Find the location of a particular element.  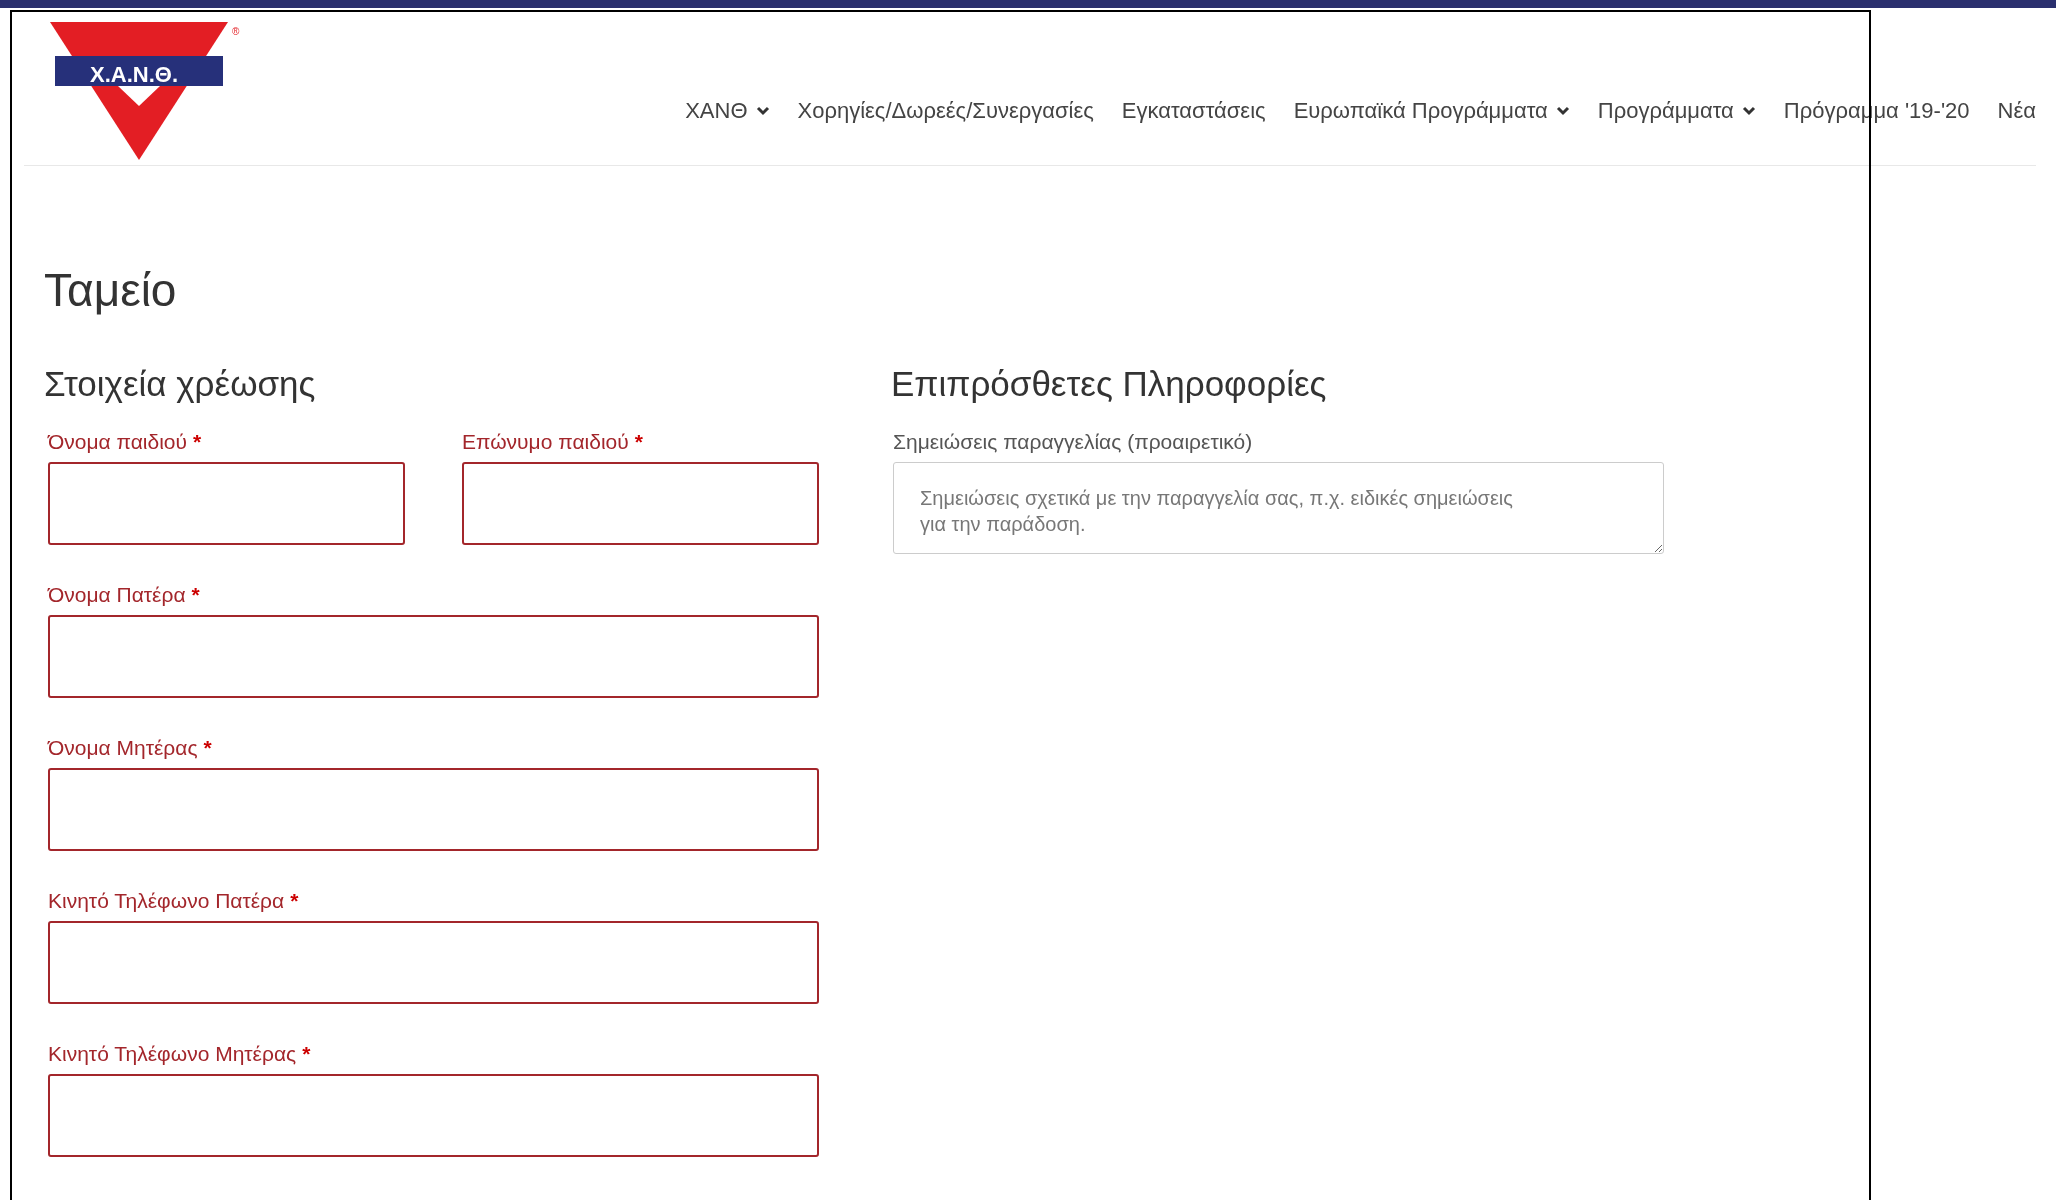

field-label: Όνομα παιδιού is located at coordinates (118, 442).